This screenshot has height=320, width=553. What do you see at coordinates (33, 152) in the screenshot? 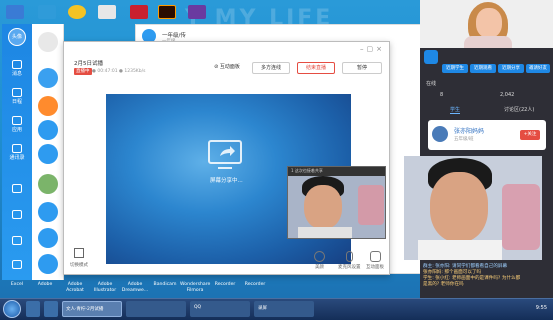
I see `messenger-window: 头像 消息 日程 应用 通讯录` at bounding box center [33, 152].